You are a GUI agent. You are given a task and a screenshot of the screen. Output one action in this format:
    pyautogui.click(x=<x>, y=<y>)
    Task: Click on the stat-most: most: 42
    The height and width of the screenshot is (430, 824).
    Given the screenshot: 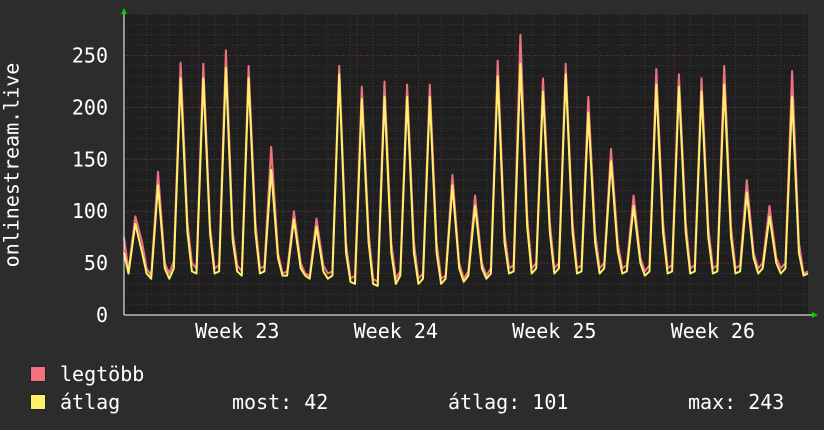 What is the action you would take?
    pyautogui.click(x=280, y=402)
    